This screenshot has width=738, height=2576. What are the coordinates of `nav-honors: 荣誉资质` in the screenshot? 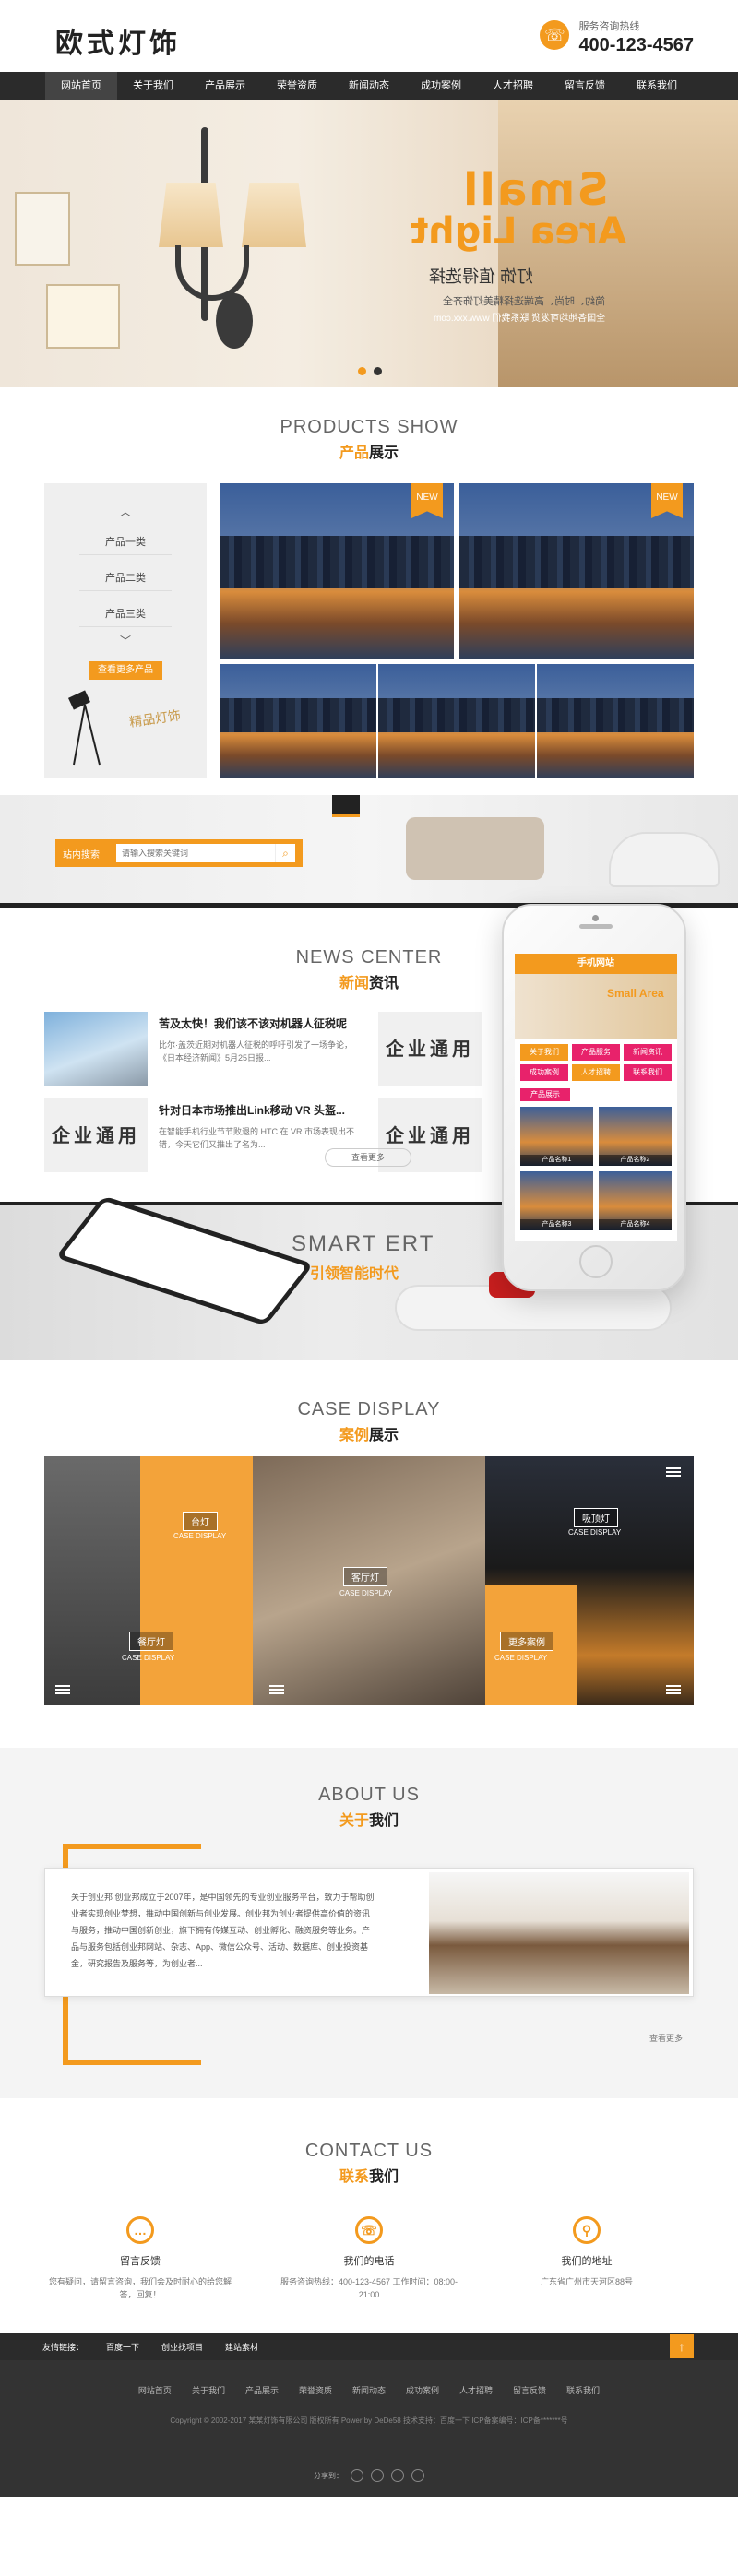 It's located at (297, 86).